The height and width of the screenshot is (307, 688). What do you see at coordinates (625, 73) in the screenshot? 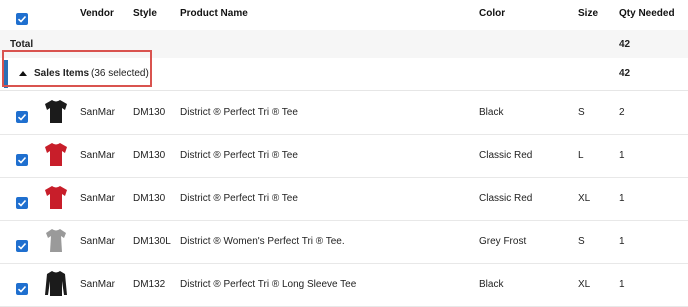
I see `group-qty: 42` at bounding box center [625, 73].